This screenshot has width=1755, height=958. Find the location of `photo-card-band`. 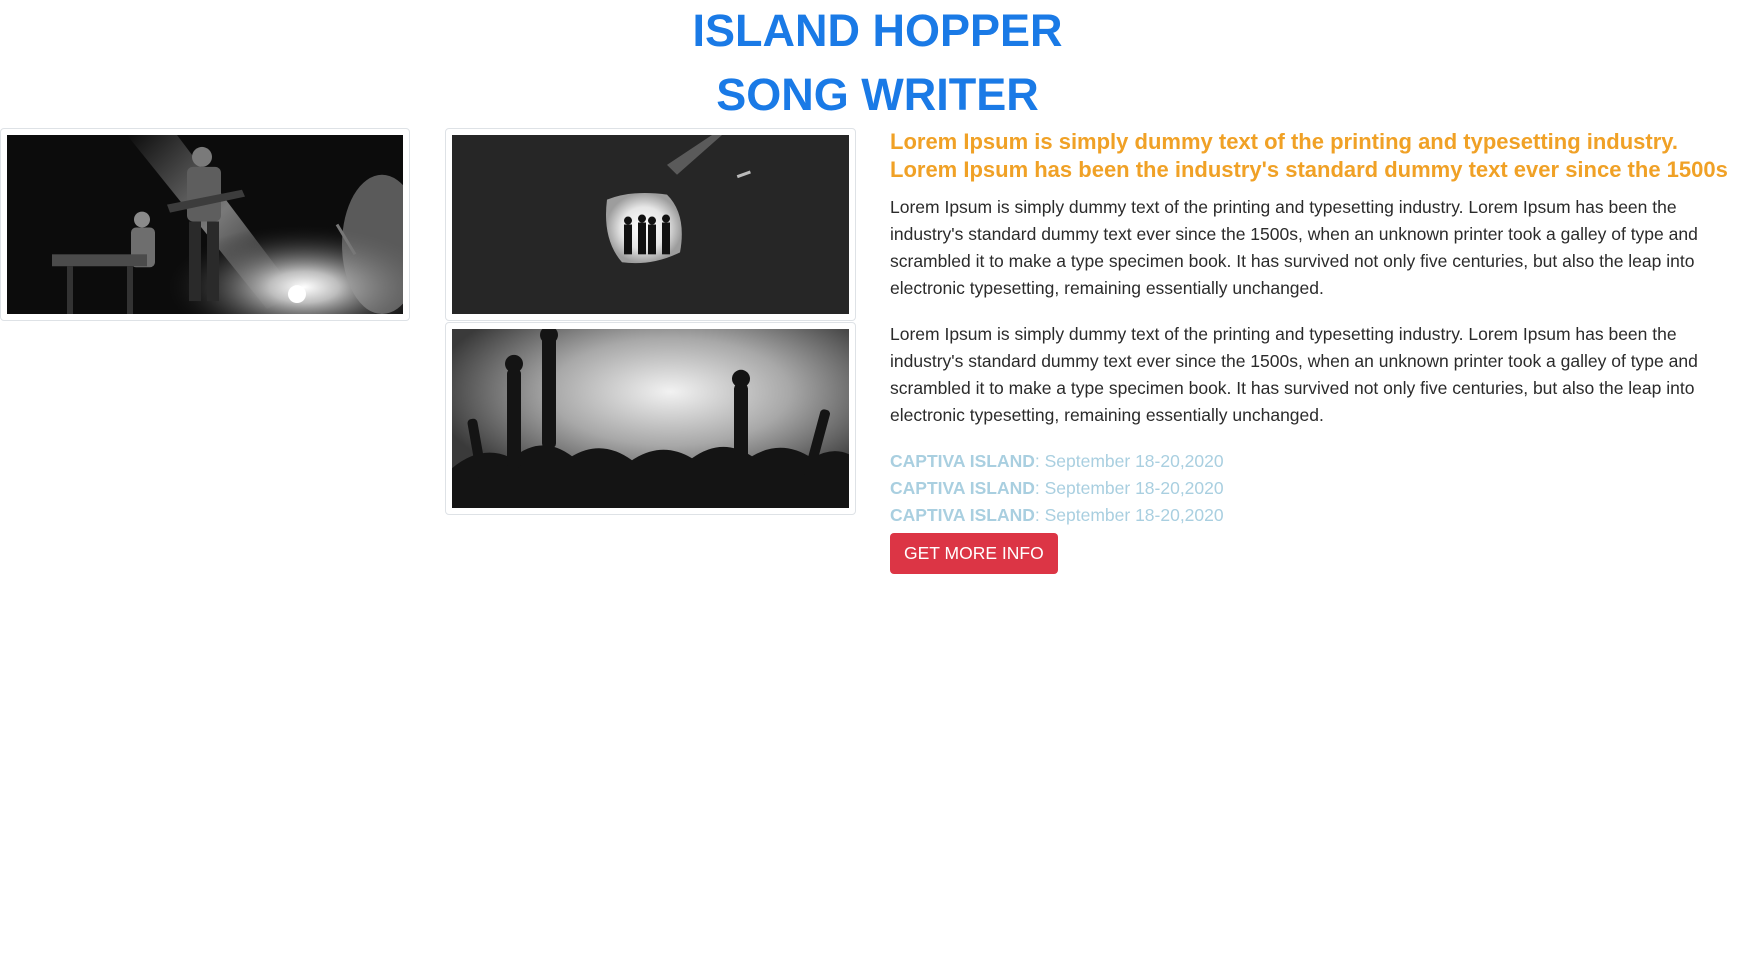

photo-card-band is located at coordinates (205, 224).